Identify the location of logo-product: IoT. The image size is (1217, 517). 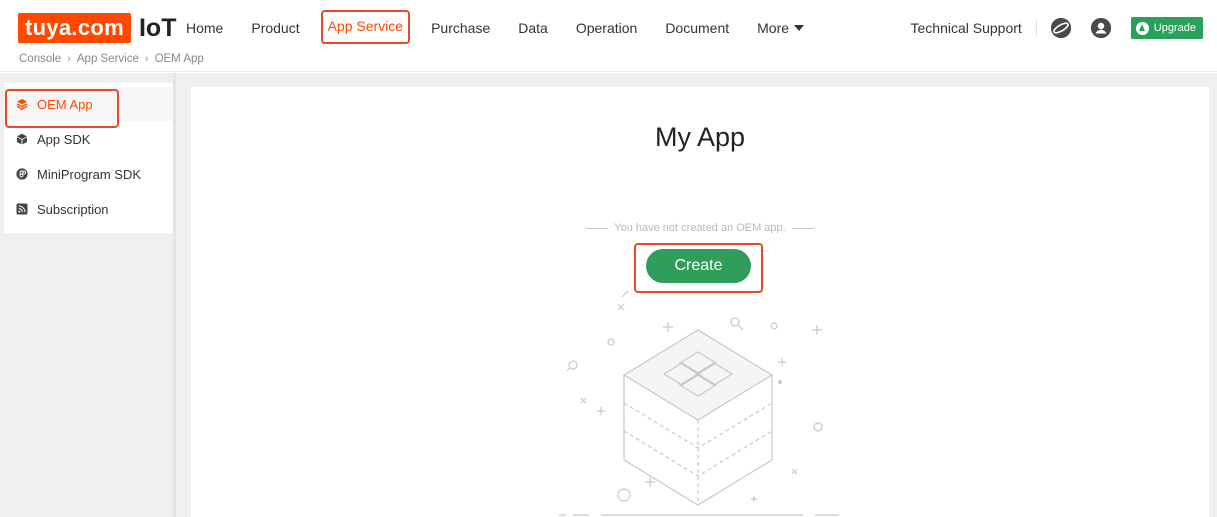
(157, 27).